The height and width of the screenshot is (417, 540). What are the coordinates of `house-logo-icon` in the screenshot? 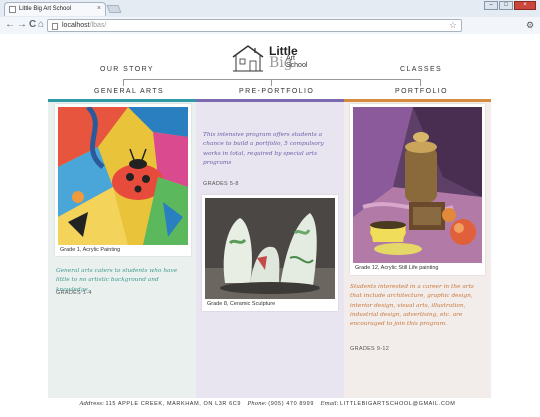 It's located at (248, 58).